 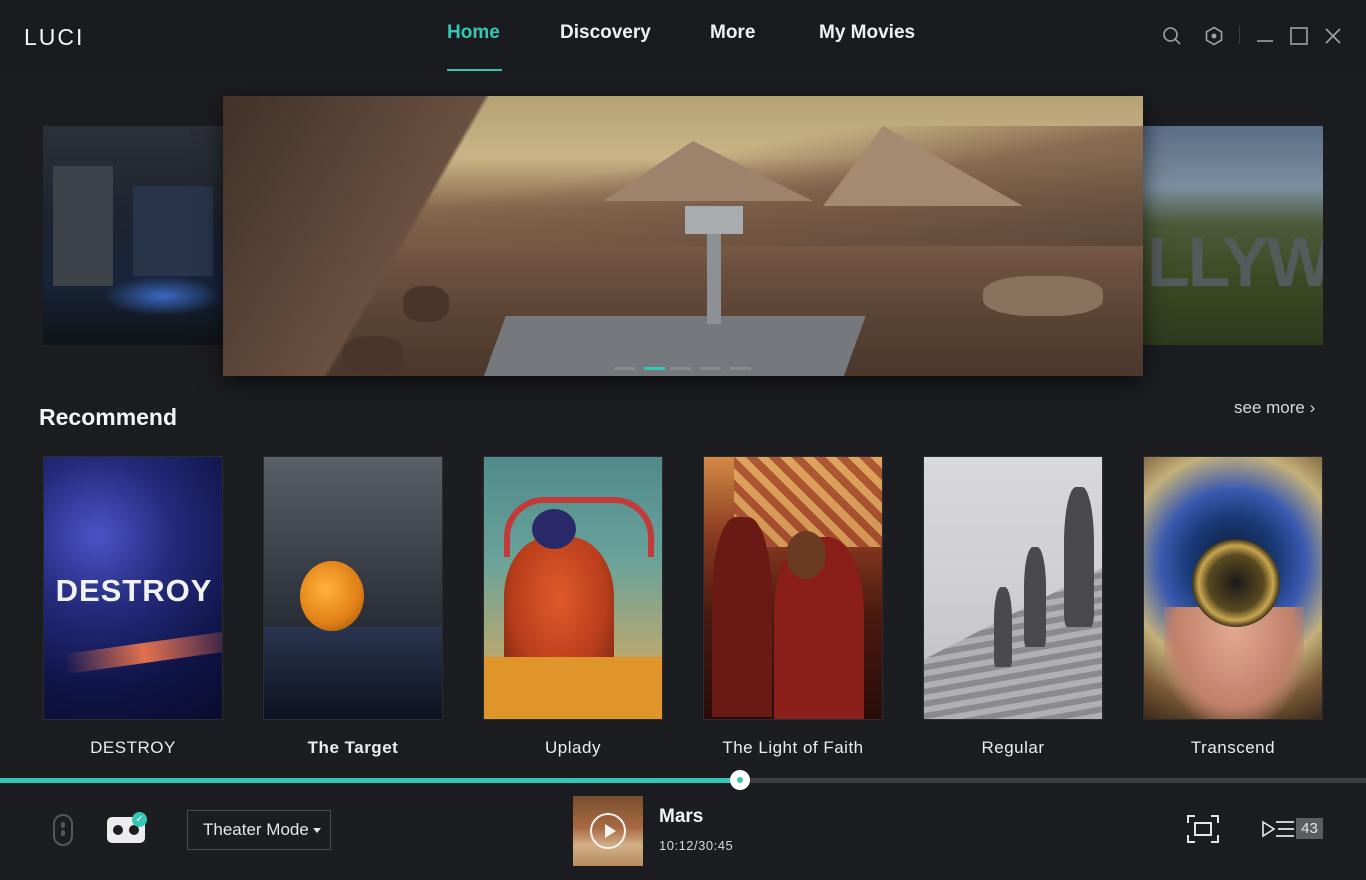 What do you see at coordinates (1235, 262) in the screenshot?
I see `hollywood-sign-image: LLYW` at bounding box center [1235, 262].